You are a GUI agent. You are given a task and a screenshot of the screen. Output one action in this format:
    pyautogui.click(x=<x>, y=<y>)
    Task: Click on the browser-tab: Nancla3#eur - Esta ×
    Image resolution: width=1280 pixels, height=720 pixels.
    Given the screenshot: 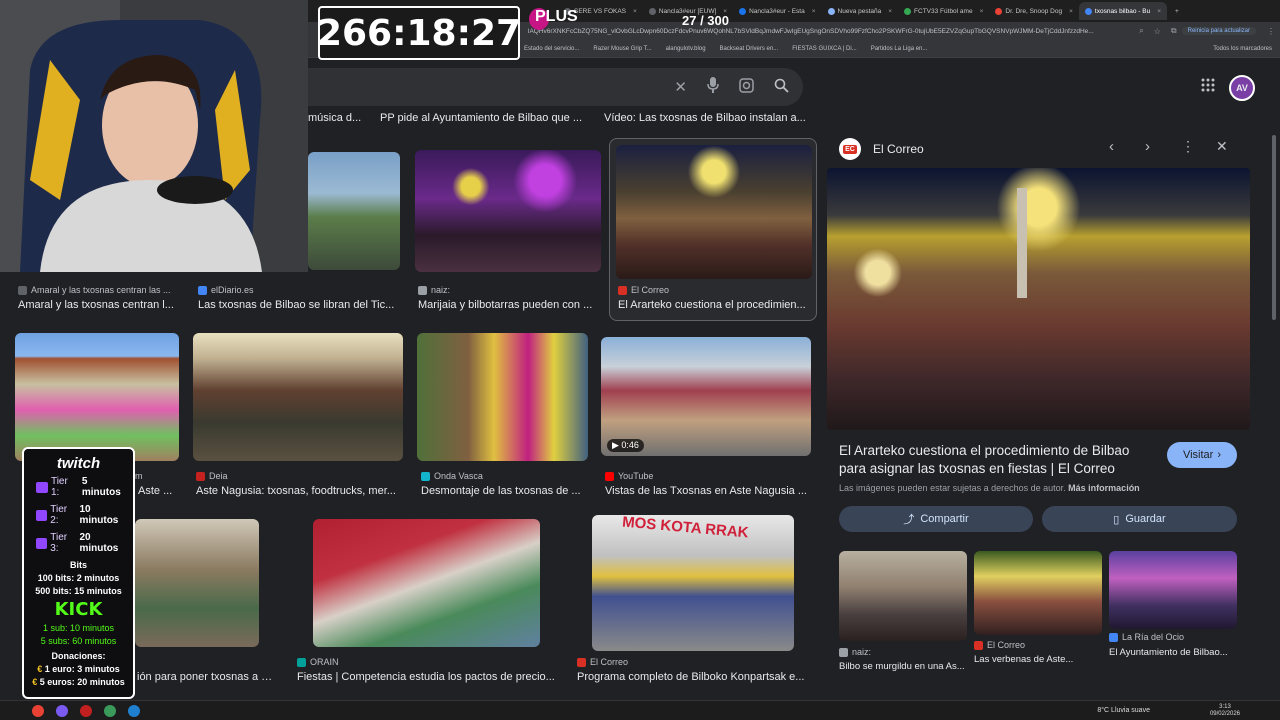 What is the action you would take?
    pyautogui.click(x=777, y=11)
    